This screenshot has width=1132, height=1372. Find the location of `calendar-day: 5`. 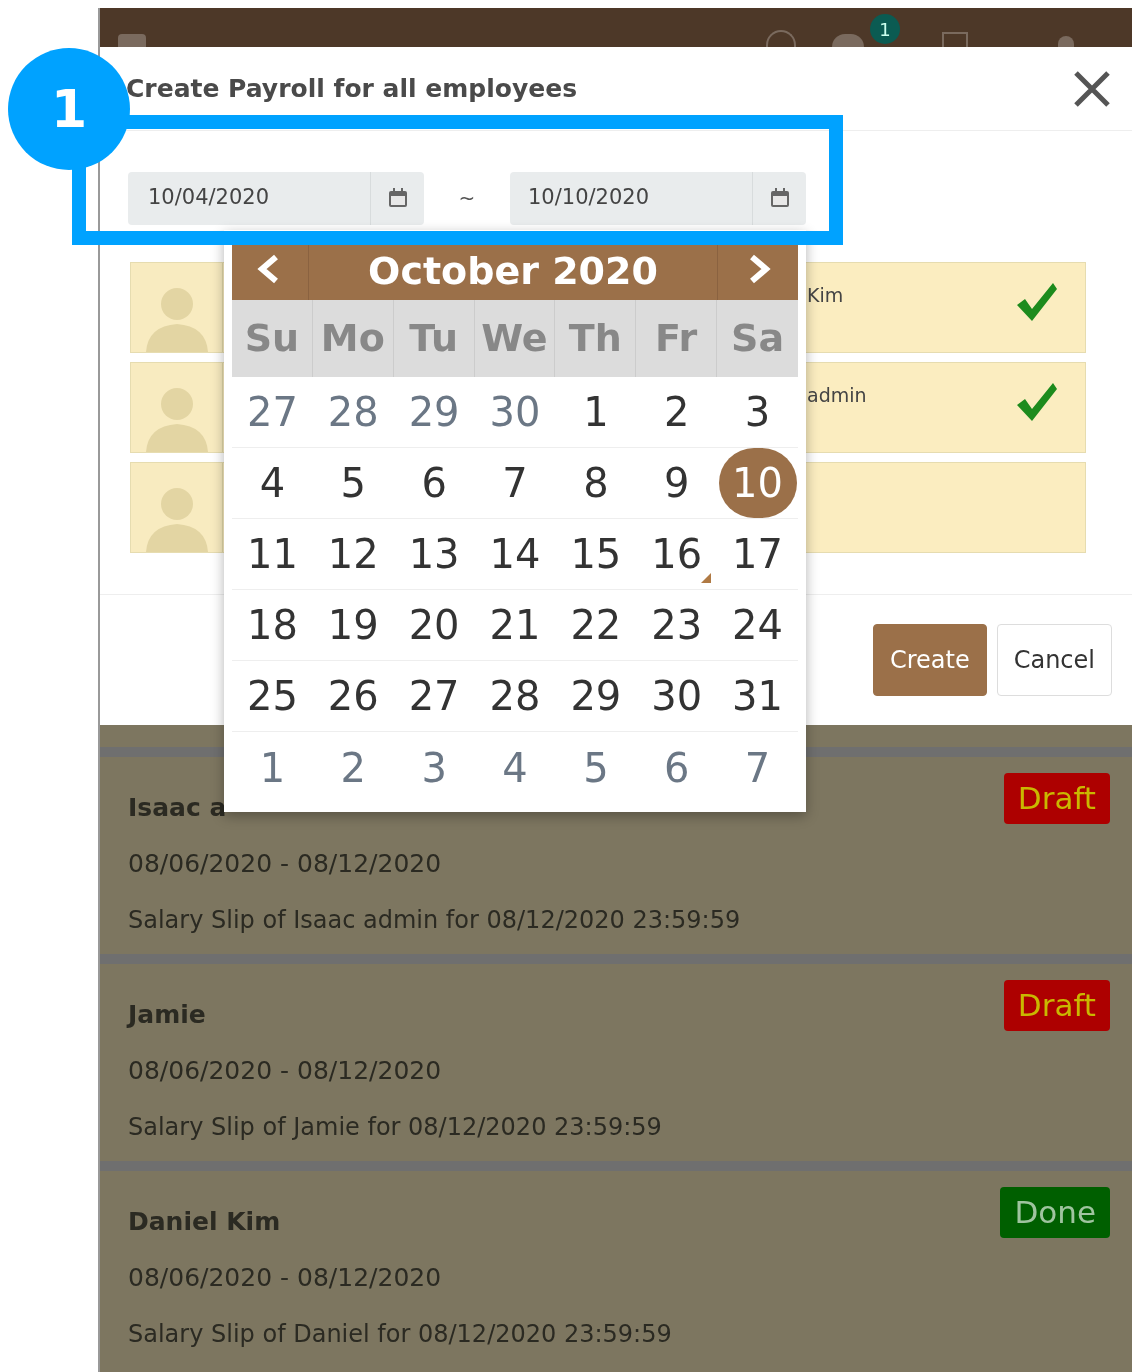

calendar-day: 5 is located at coordinates (353, 483).